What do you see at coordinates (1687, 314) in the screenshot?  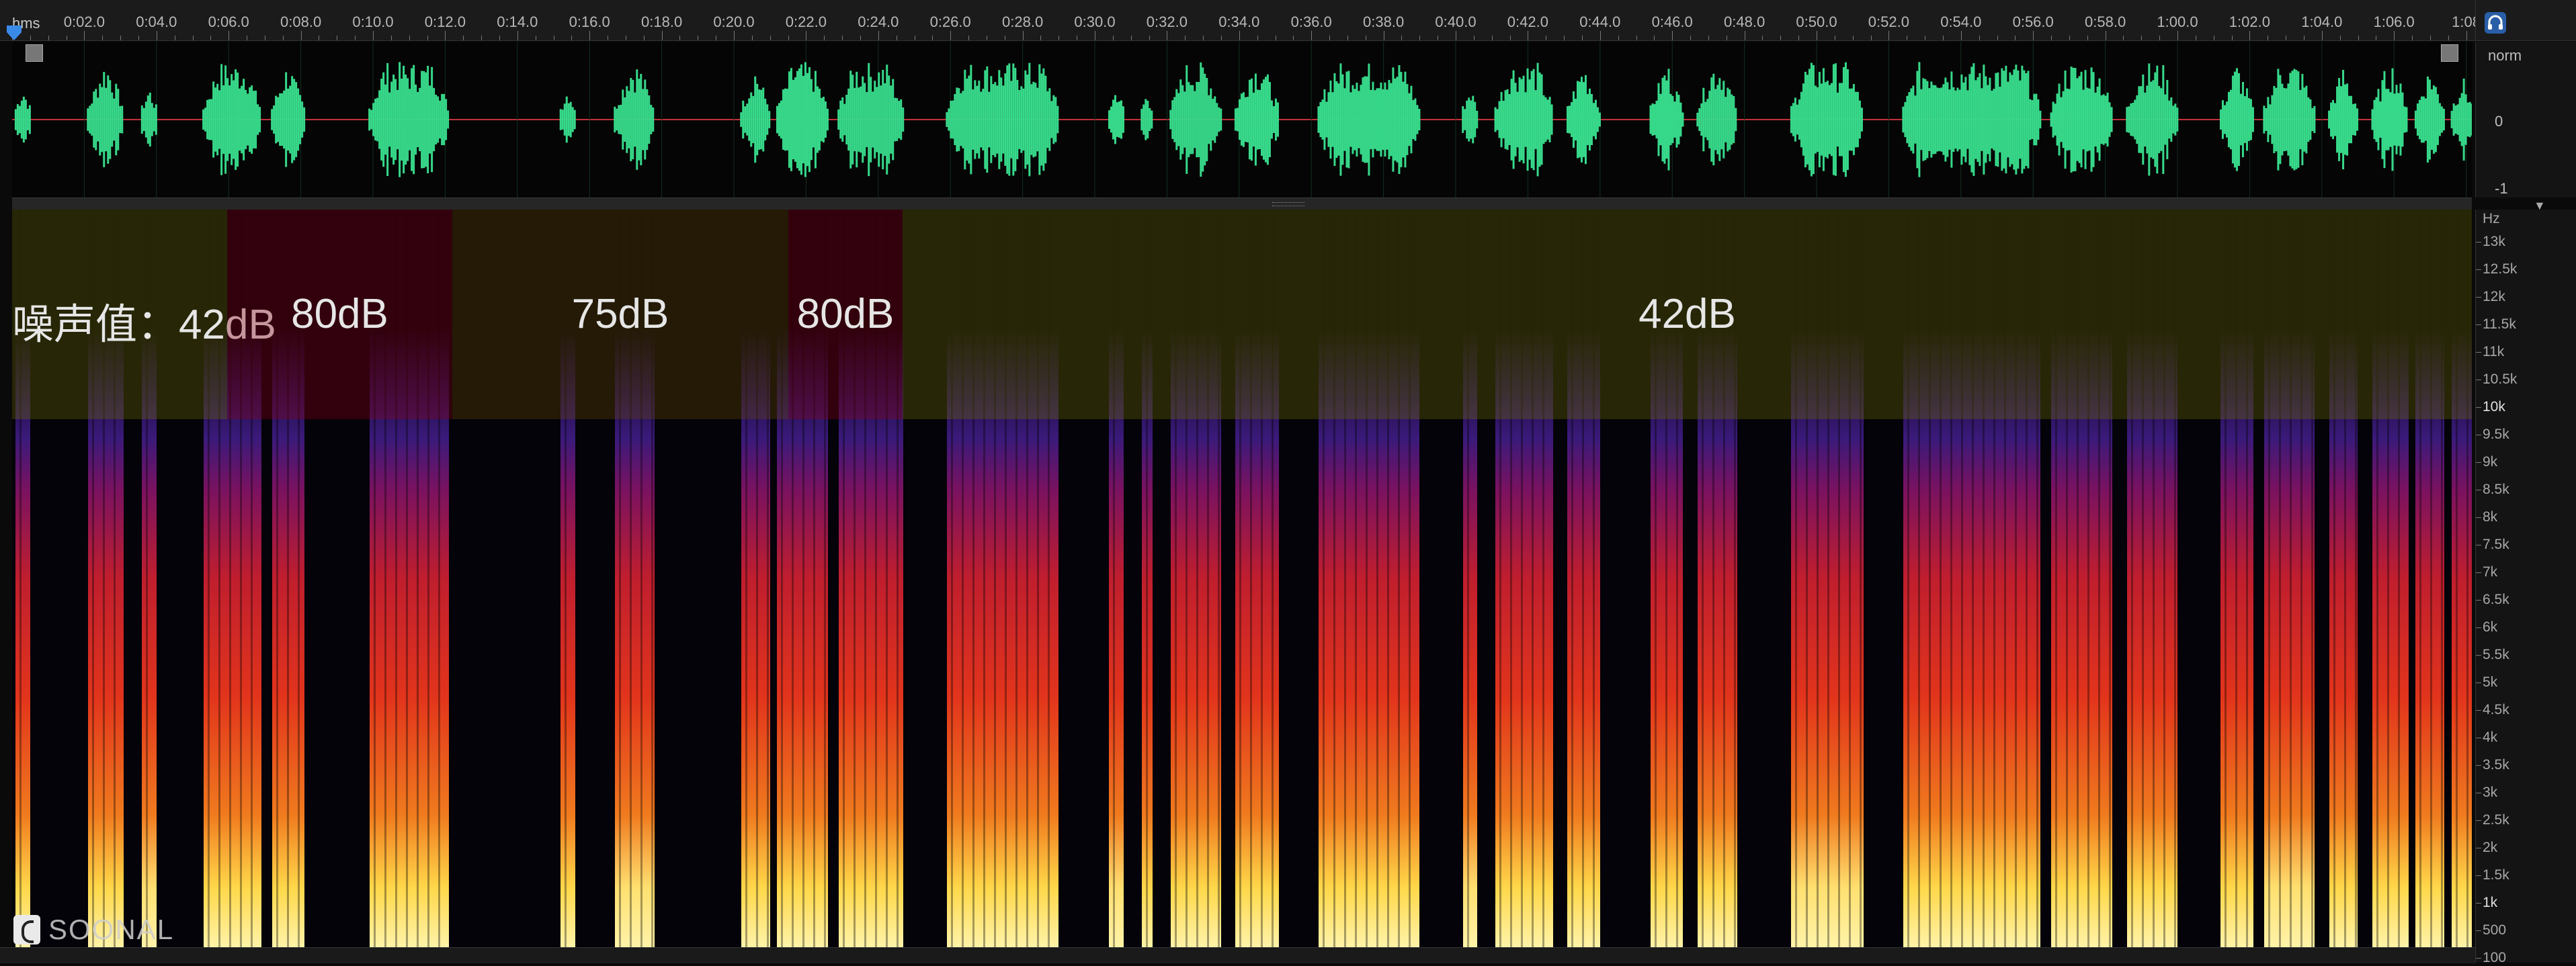 I see `noise-level-label: 42dB` at bounding box center [1687, 314].